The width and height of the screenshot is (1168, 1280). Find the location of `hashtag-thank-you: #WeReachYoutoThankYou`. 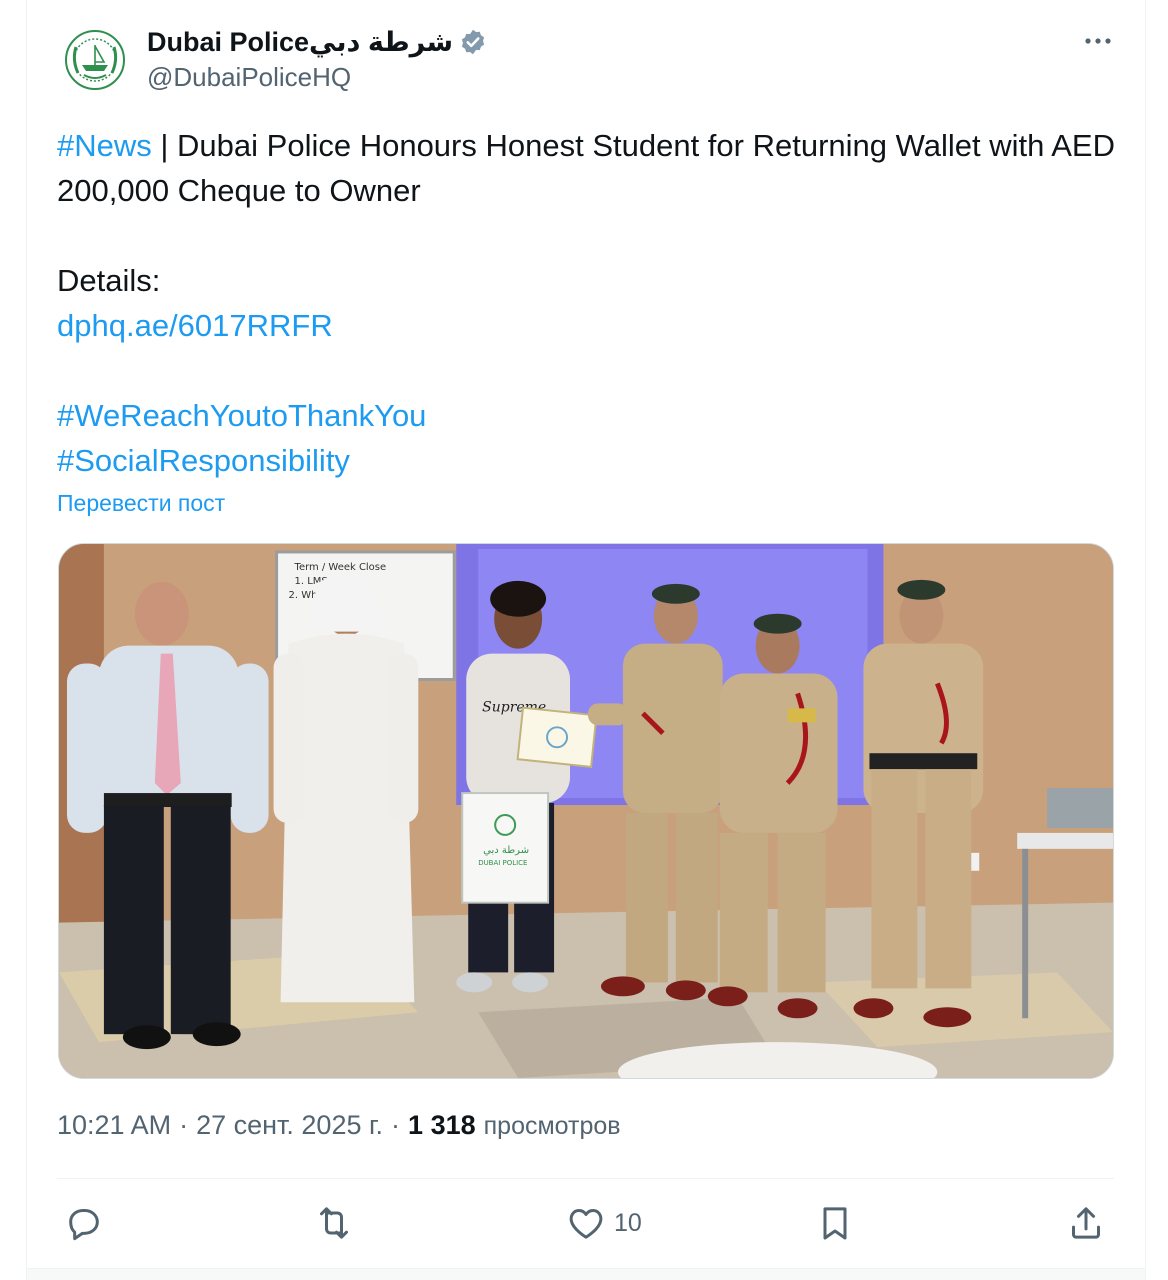

hashtag-thank-you: #WeReachYoutoThankYou is located at coordinates (592, 415).